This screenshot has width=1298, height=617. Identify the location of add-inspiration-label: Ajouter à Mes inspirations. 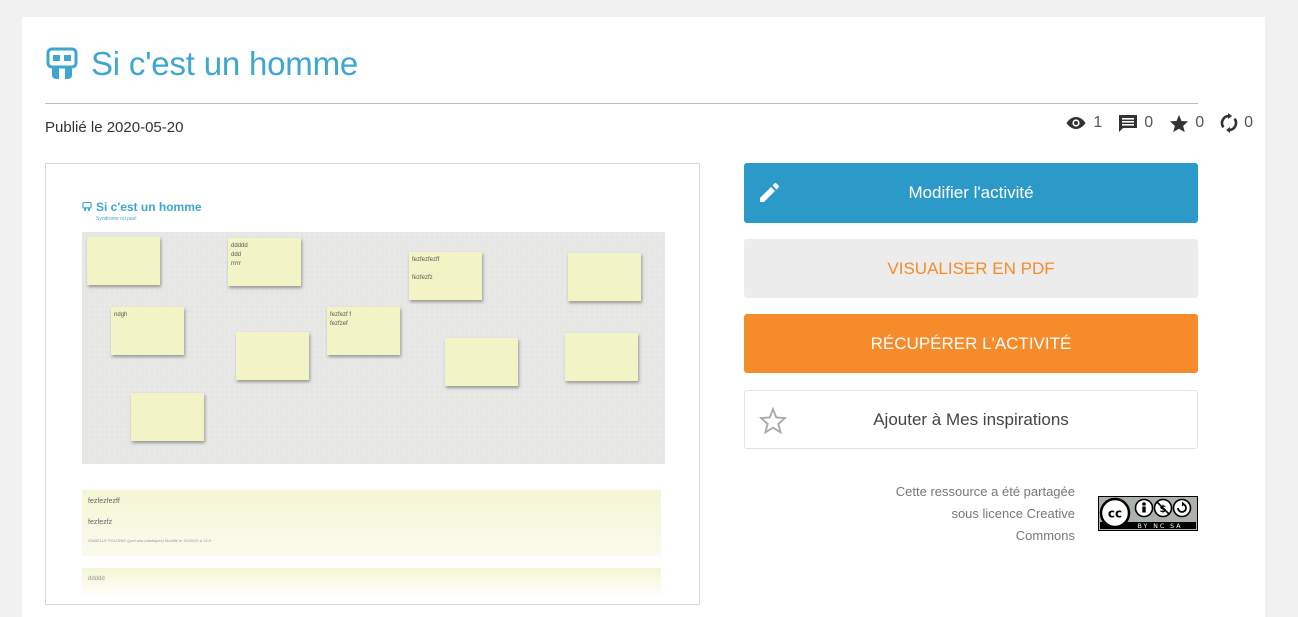
(971, 419).